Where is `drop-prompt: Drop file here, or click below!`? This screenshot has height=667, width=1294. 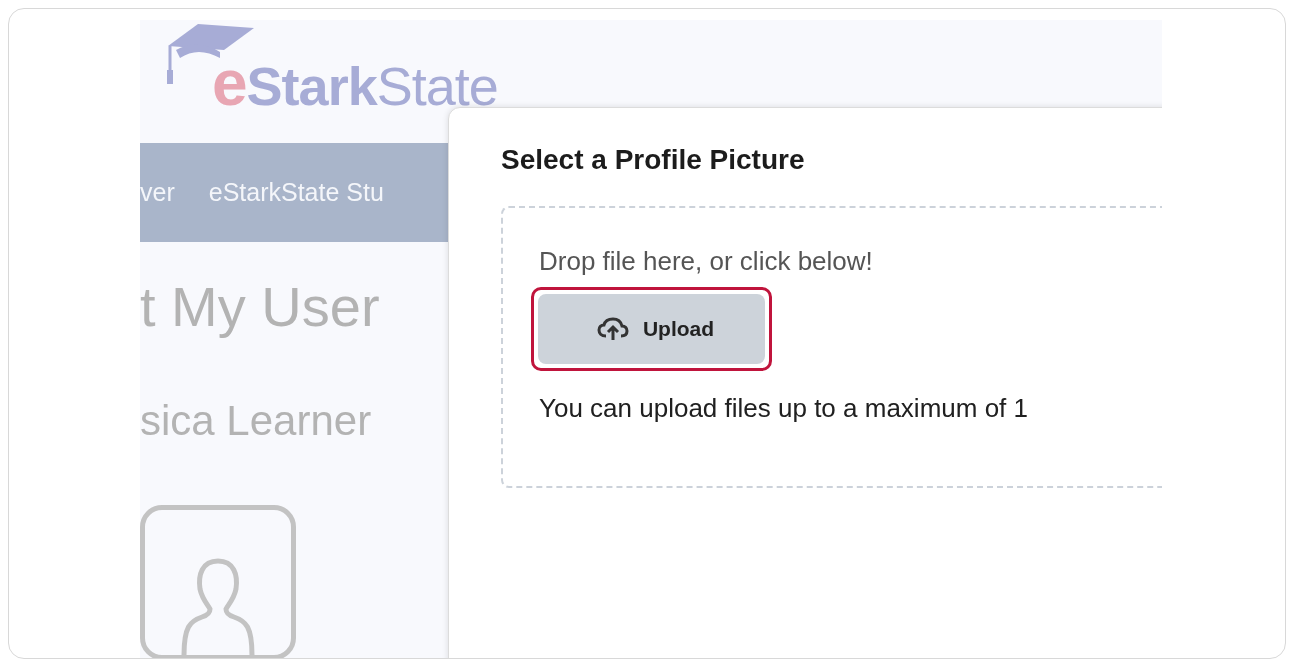
drop-prompt: Drop file here, or click below! is located at coordinates (706, 261).